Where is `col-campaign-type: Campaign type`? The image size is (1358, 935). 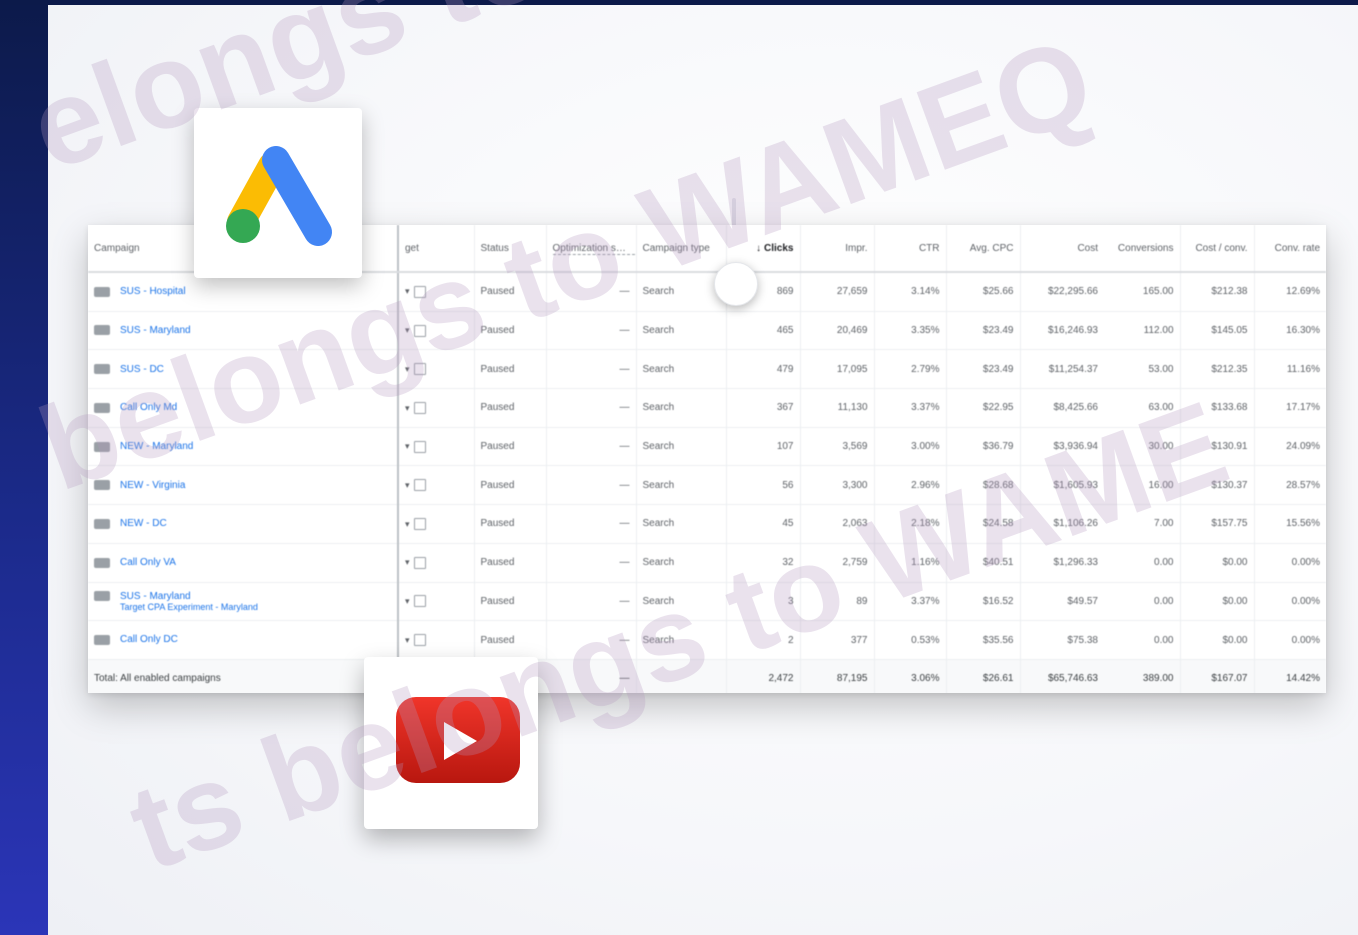
col-campaign-type: Campaign type is located at coordinates (680, 249).